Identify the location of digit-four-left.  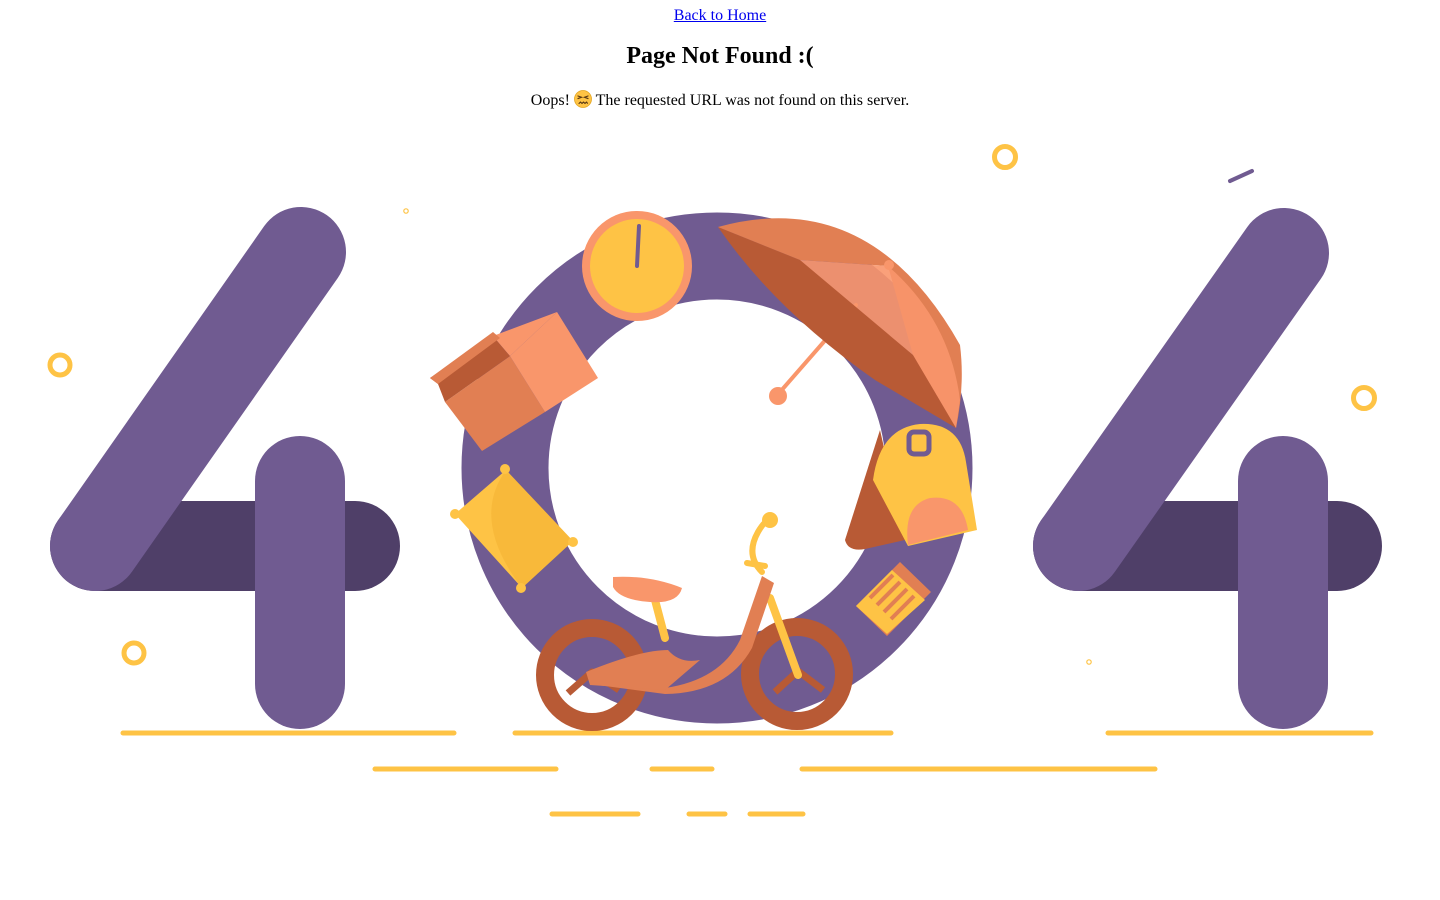
(225, 468).